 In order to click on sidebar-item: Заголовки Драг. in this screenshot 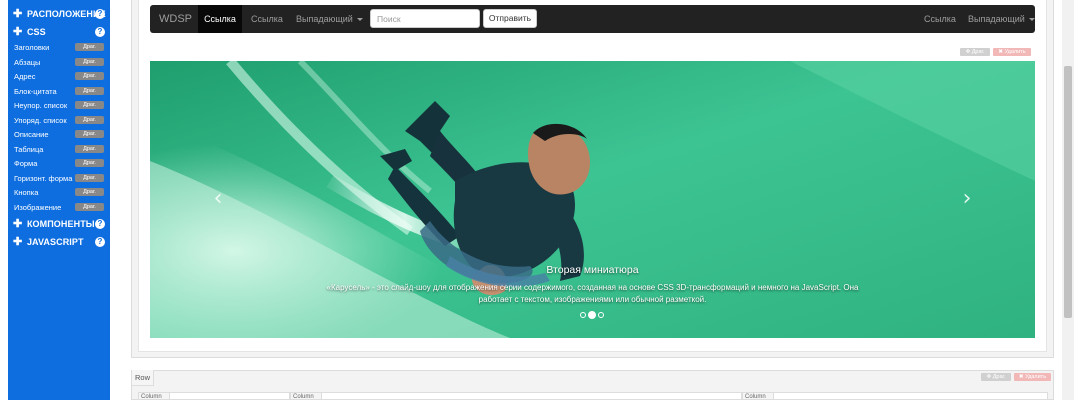, I will do `click(59, 48)`.